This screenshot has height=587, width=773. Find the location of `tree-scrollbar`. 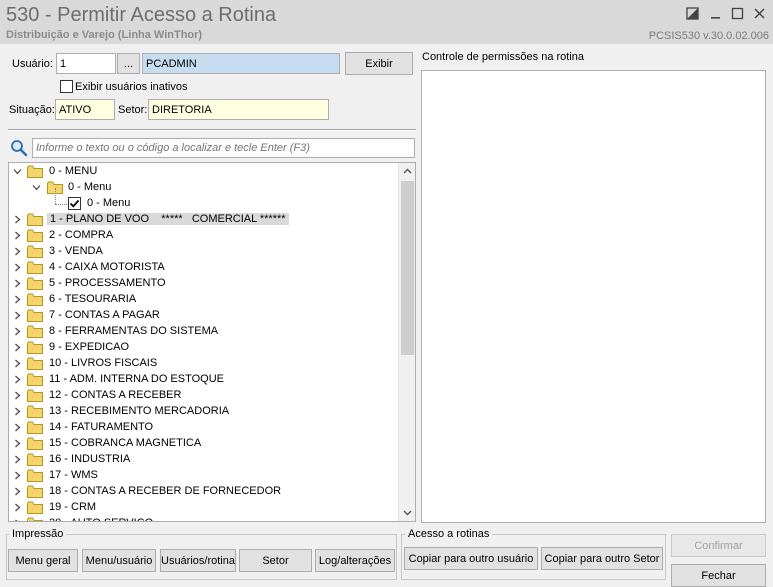

tree-scrollbar is located at coordinates (406, 342).